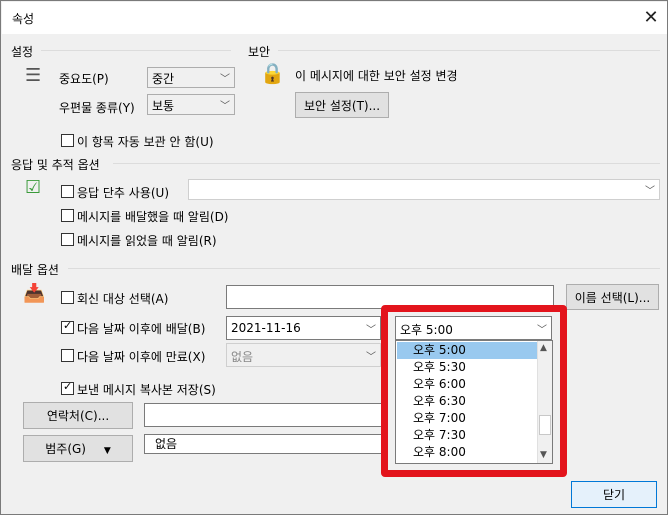  I want to click on chevron-down-icon: ▼, so click(107, 451).